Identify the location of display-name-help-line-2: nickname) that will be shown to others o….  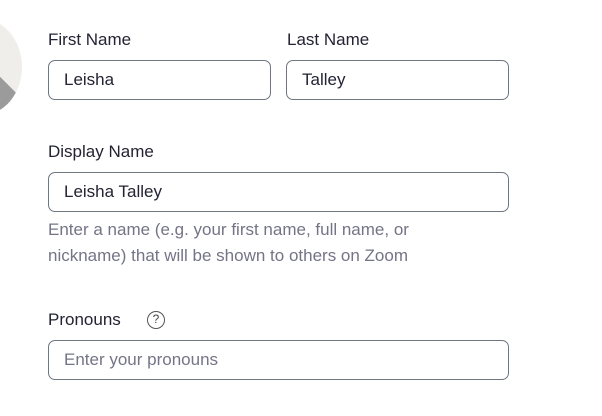
(228, 255).